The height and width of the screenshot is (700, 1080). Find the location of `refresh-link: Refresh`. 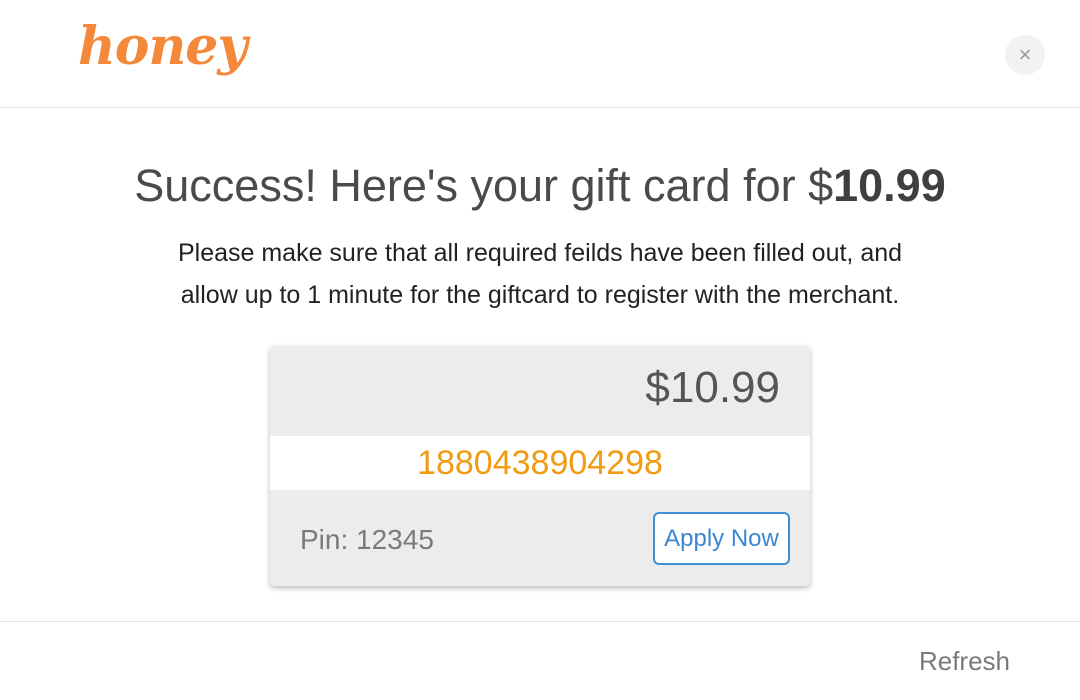

refresh-link: Refresh is located at coordinates (964, 661).